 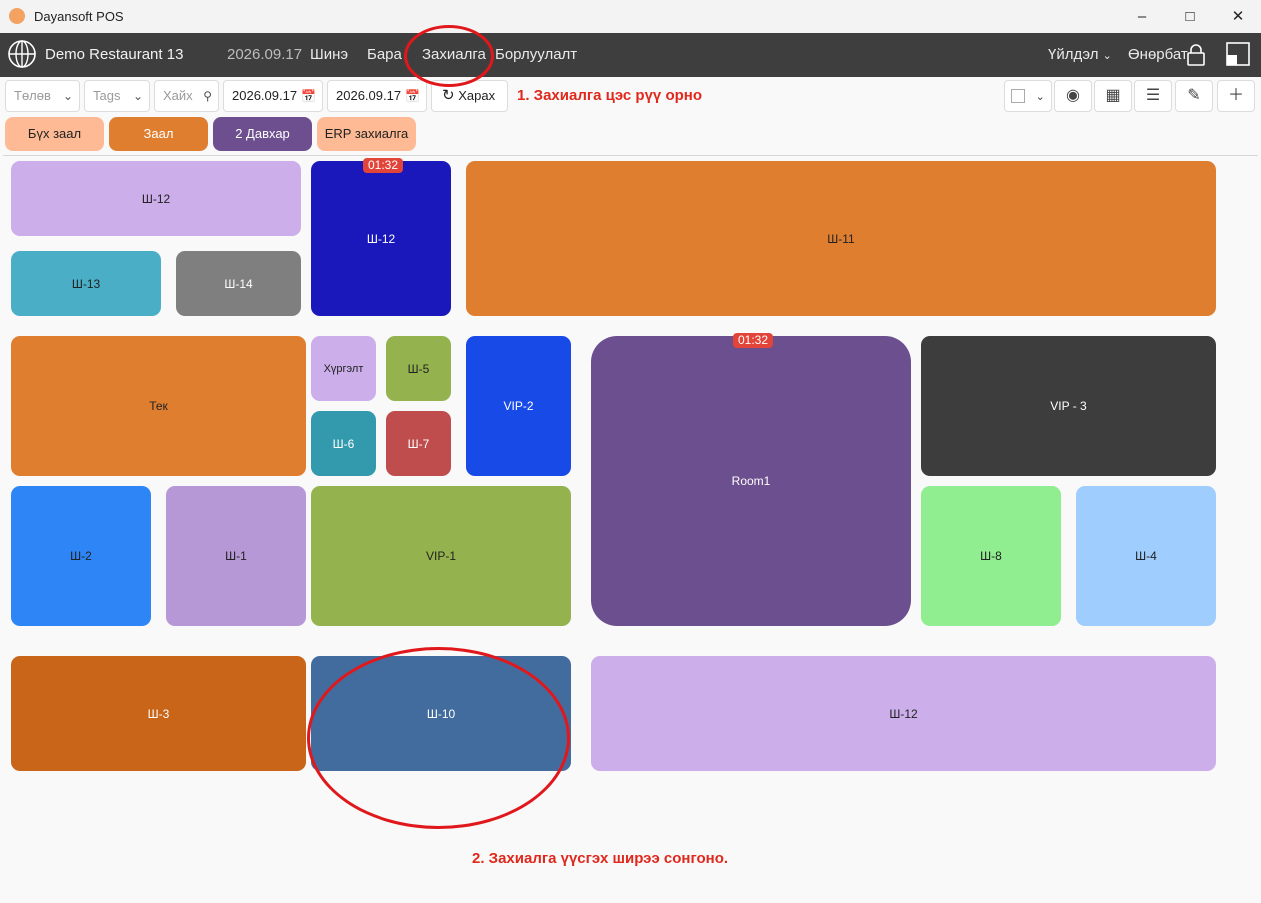 I want to click on table-tile: VIP-2, so click(x=518, y=406).